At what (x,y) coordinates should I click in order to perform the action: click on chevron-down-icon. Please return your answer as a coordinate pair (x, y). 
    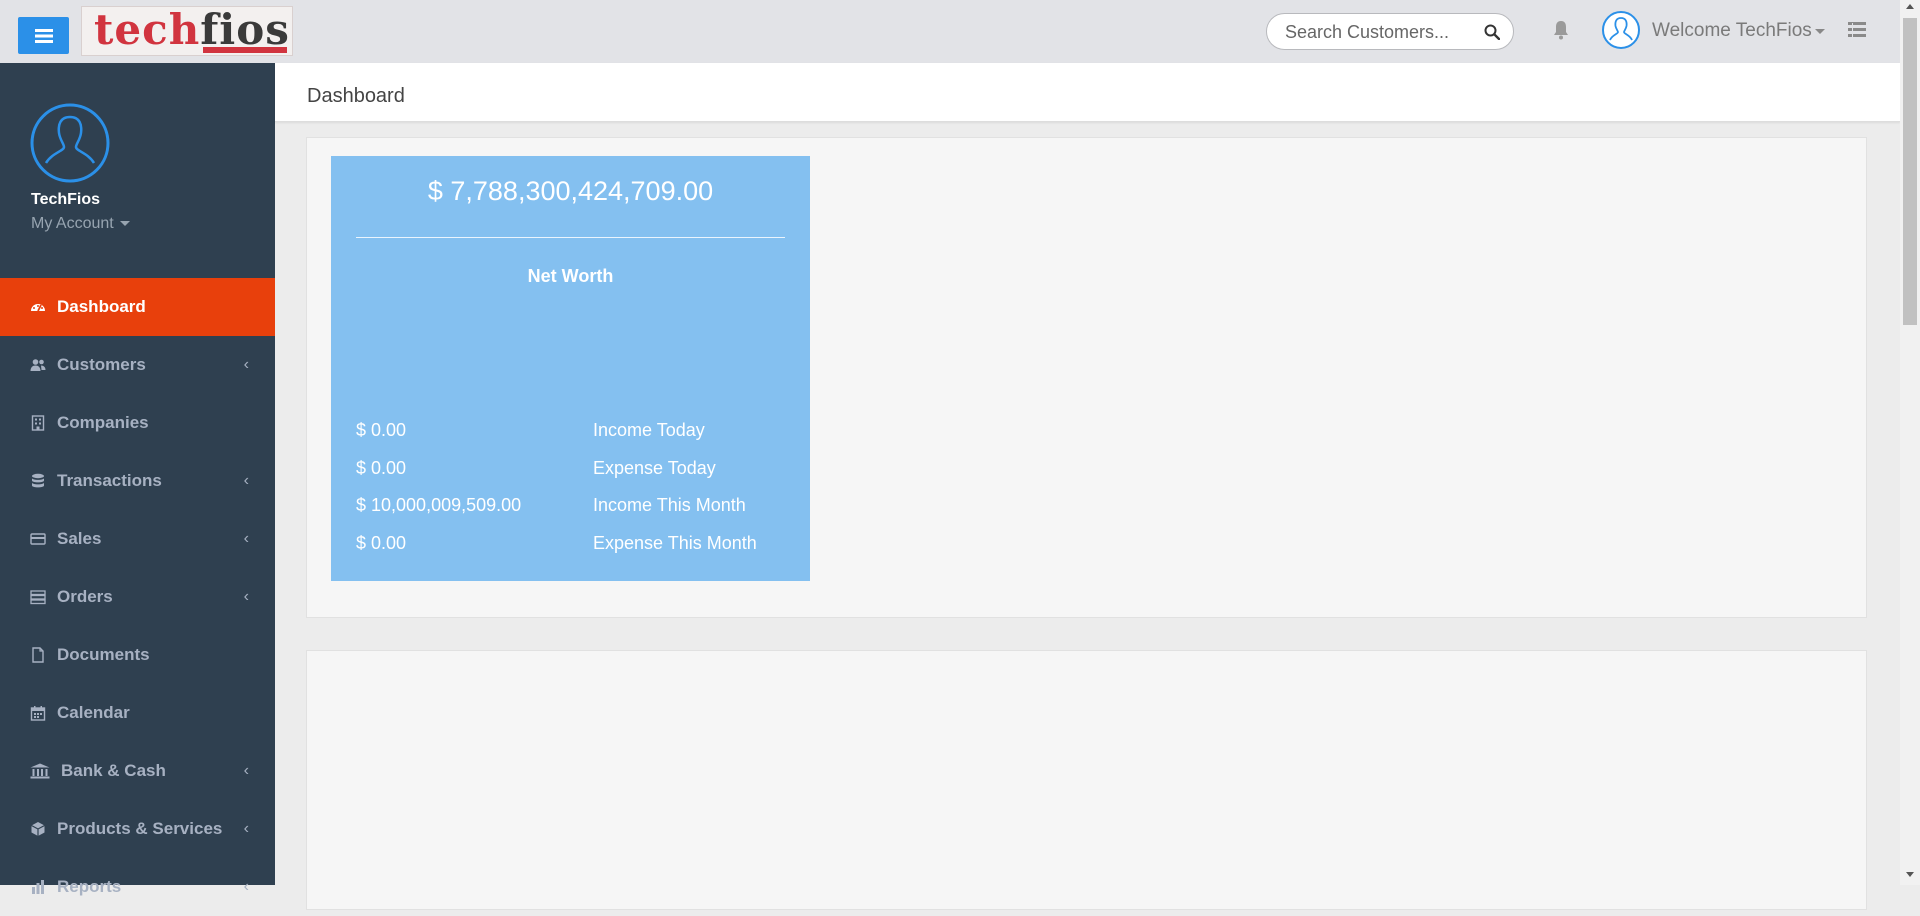
    Looking at the image, I should click on (1820, 31).